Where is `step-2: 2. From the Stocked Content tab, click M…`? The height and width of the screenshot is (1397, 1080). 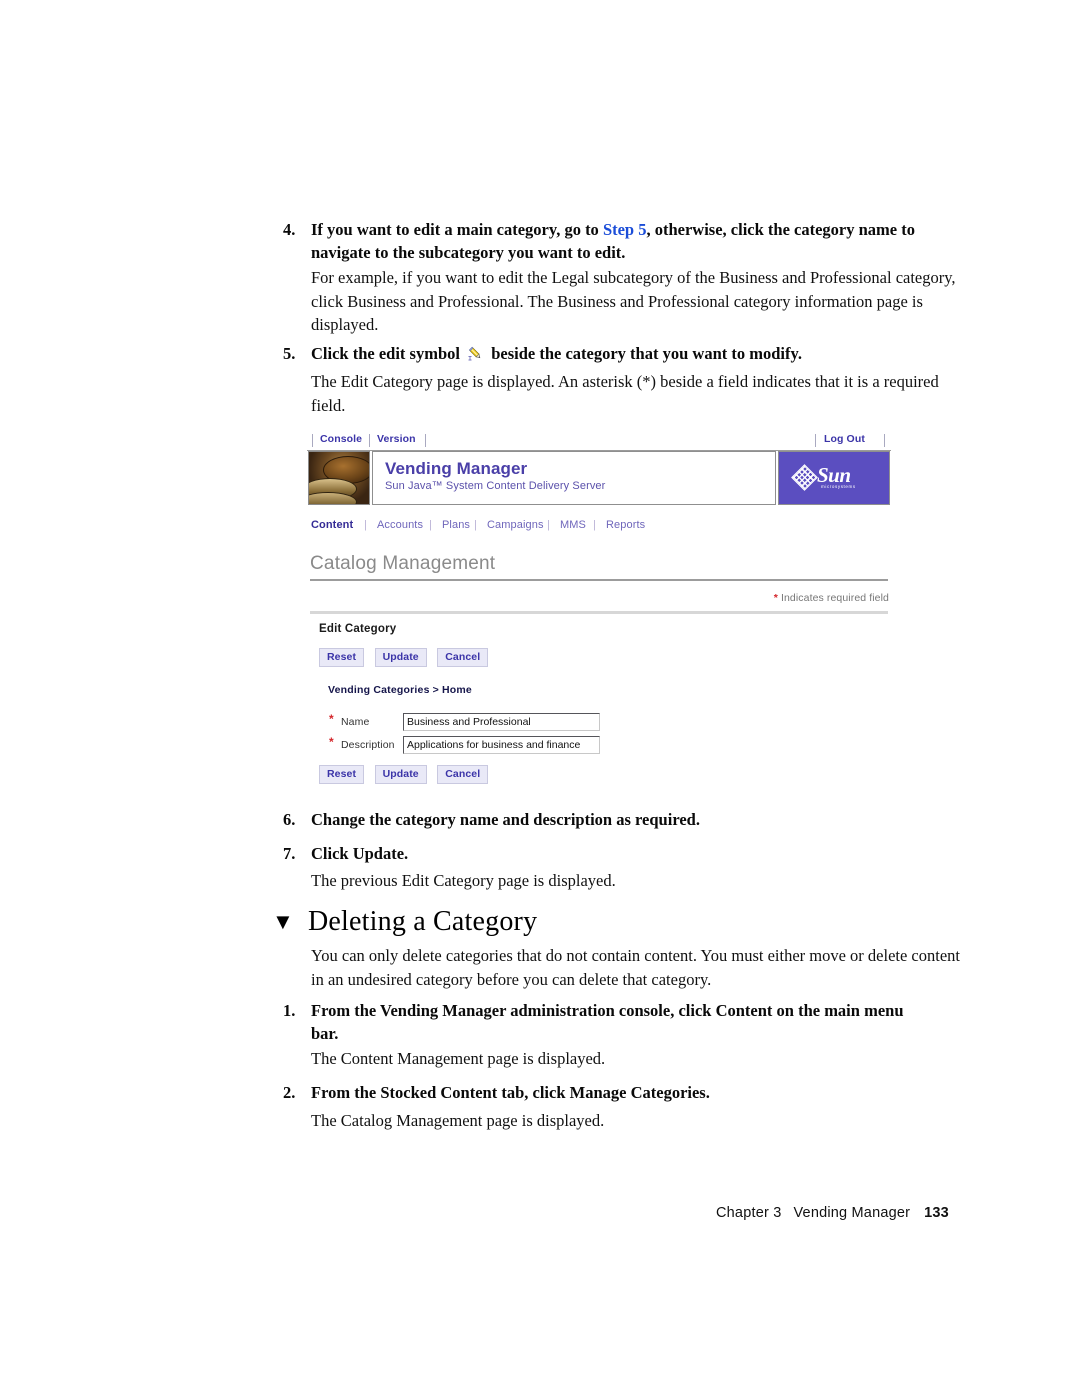
step-2: 2. From the Stocked Content tab, click M… is located at coordinates (608, 1092).